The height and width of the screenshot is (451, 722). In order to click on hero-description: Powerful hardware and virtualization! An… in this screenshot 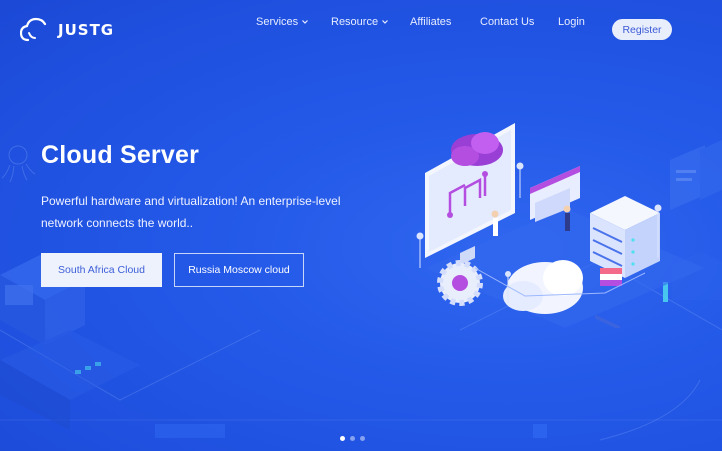, I will do `click(191, 212)`.